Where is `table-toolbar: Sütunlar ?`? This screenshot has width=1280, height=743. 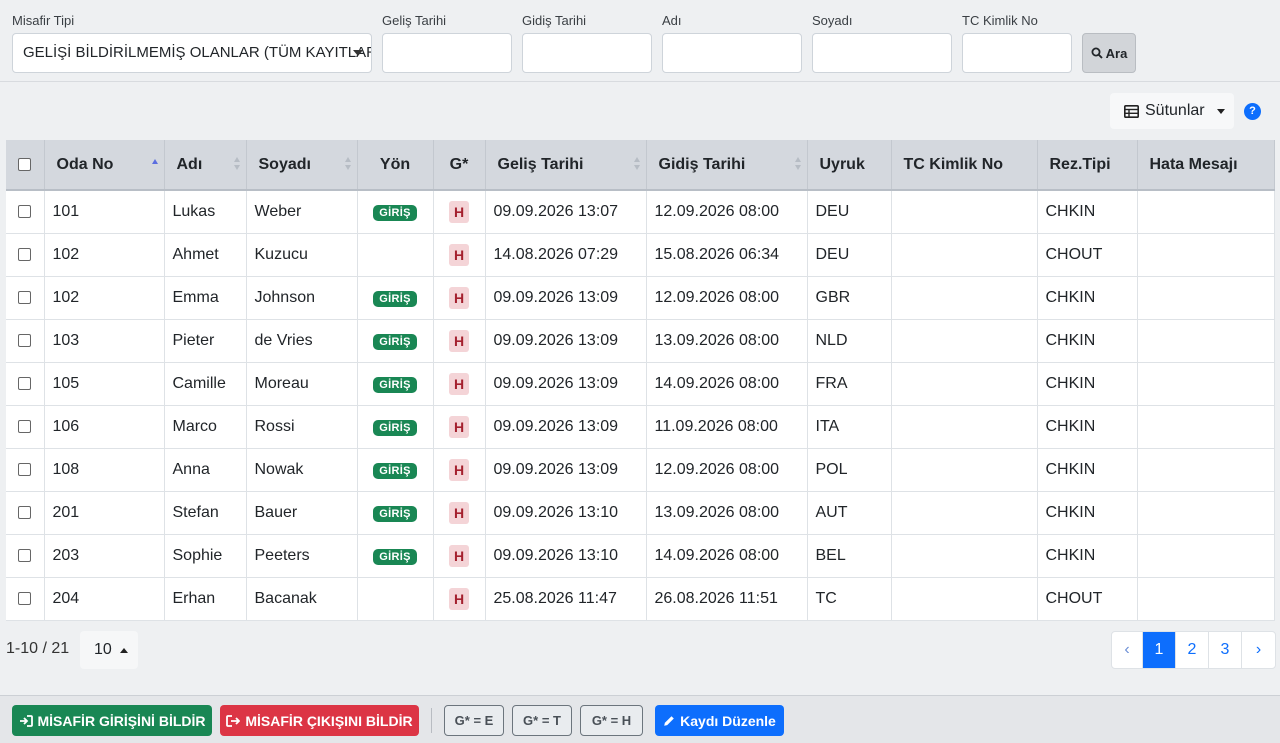
table-toolbar: Sütunlar ? is located at coordinates (1190, 111).